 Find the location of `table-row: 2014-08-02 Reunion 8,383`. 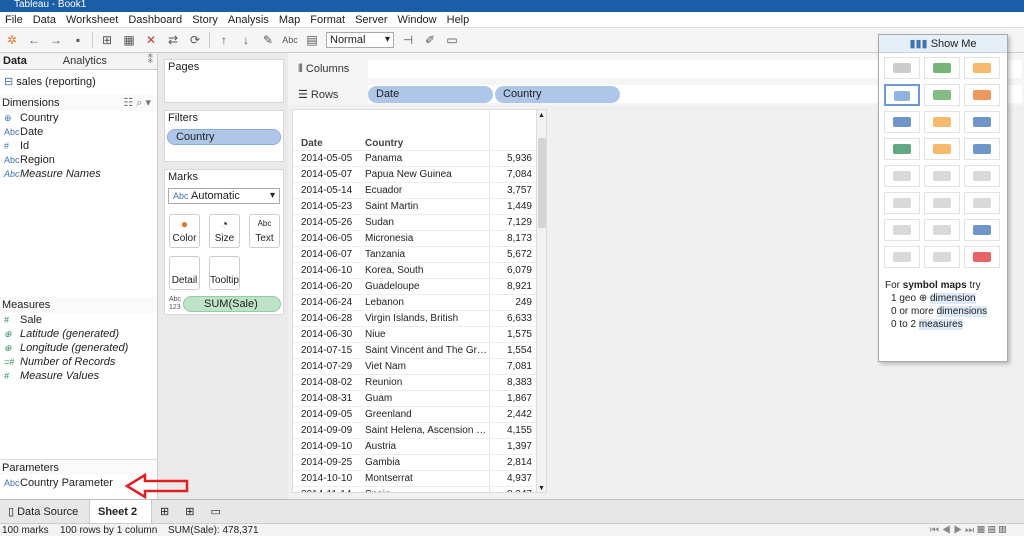

table-row: 2014-08-02 Reunion 8,383 is located at coordinates (415, 382).